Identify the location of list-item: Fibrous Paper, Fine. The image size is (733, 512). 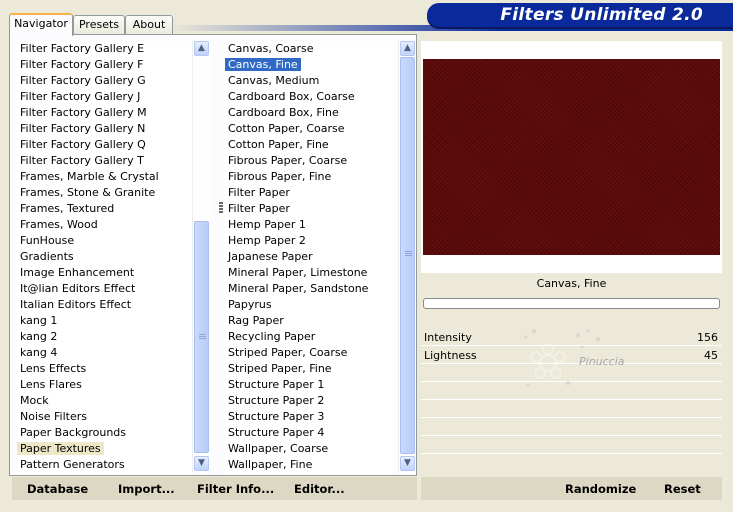
(311, 177).